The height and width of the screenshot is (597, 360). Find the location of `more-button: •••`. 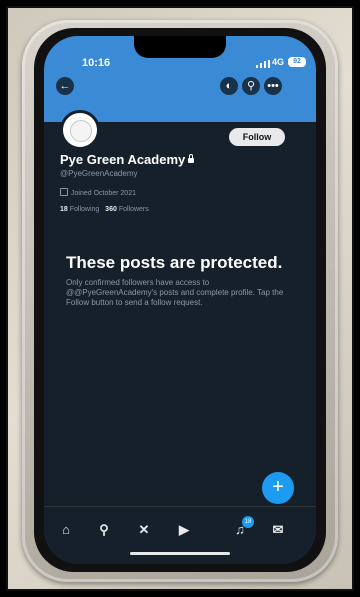

more-button: ••• is located at coordinates (273, 86).